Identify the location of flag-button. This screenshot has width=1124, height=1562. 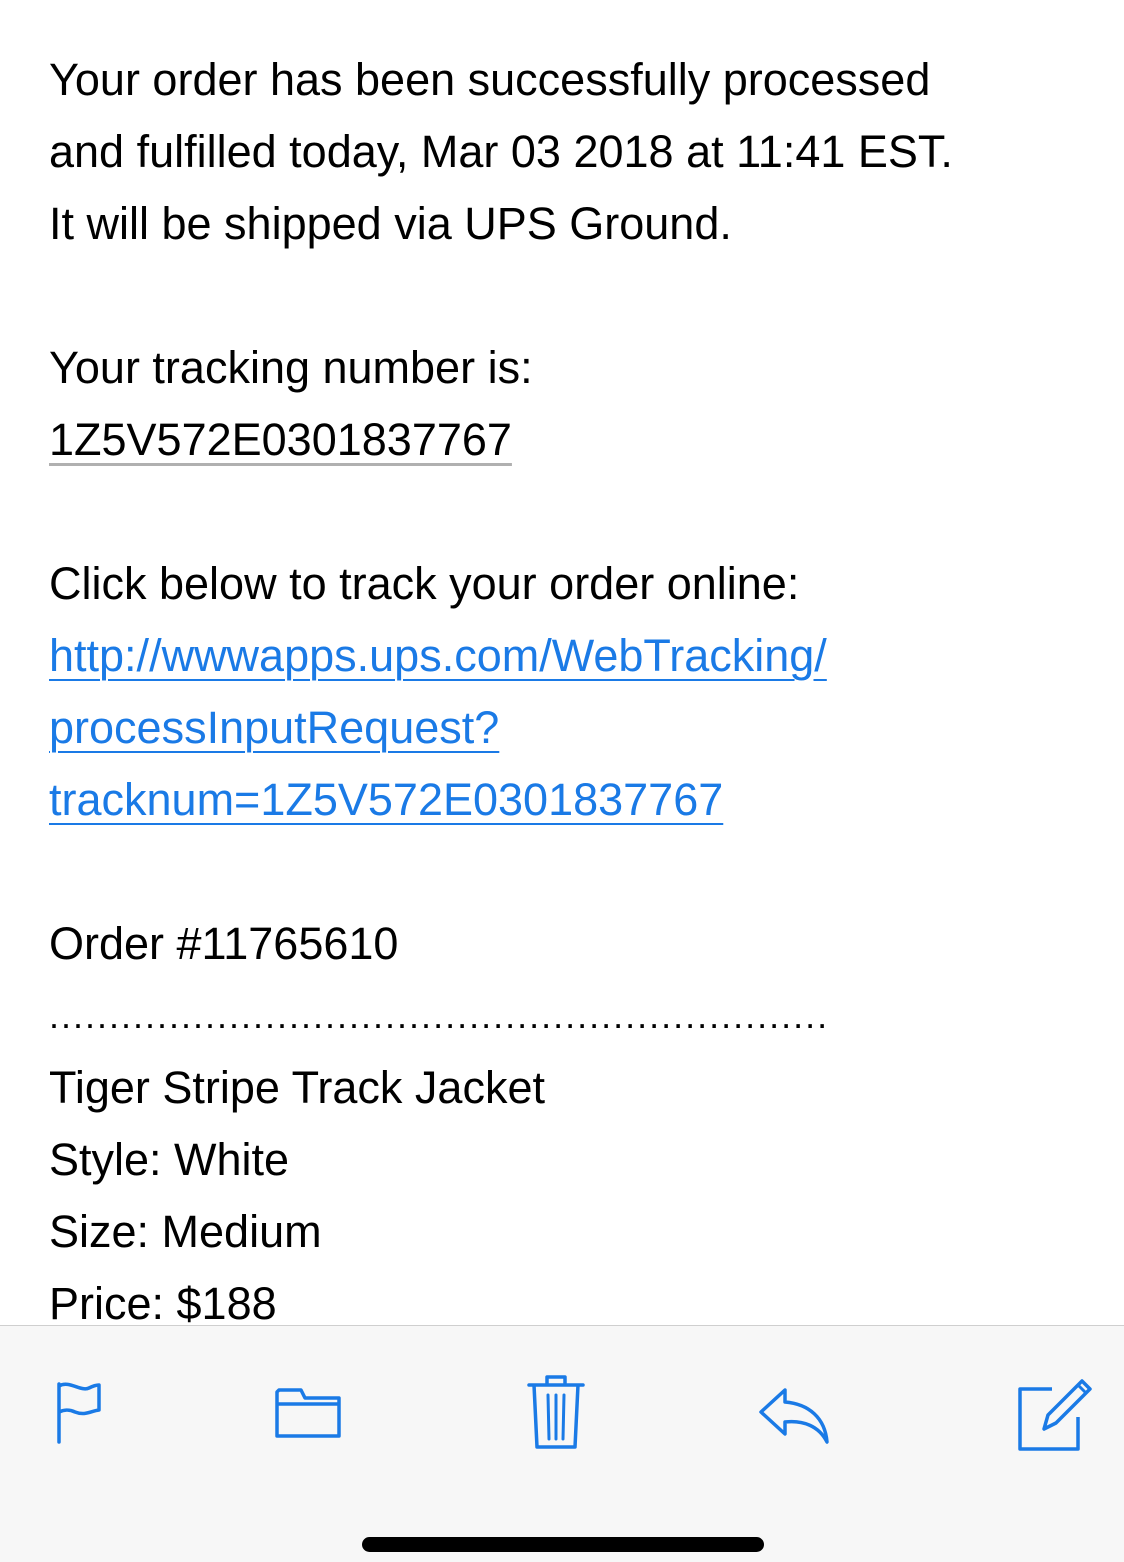
(74, 1411).